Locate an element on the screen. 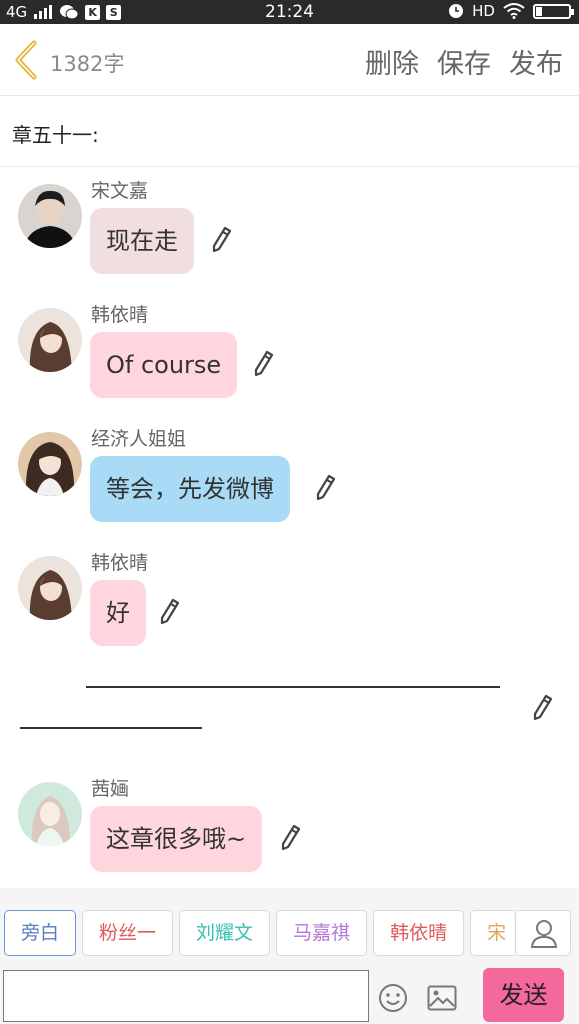  delete-button: 删除 is located at coordinates (392, 61).